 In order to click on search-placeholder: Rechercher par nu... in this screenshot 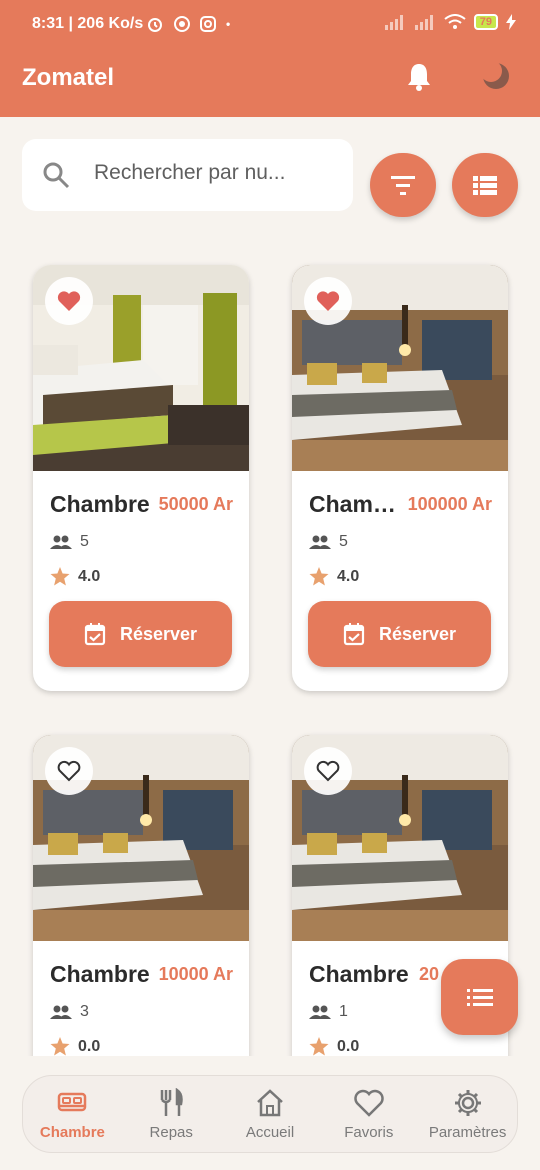, I will do `click(190, 172)`.